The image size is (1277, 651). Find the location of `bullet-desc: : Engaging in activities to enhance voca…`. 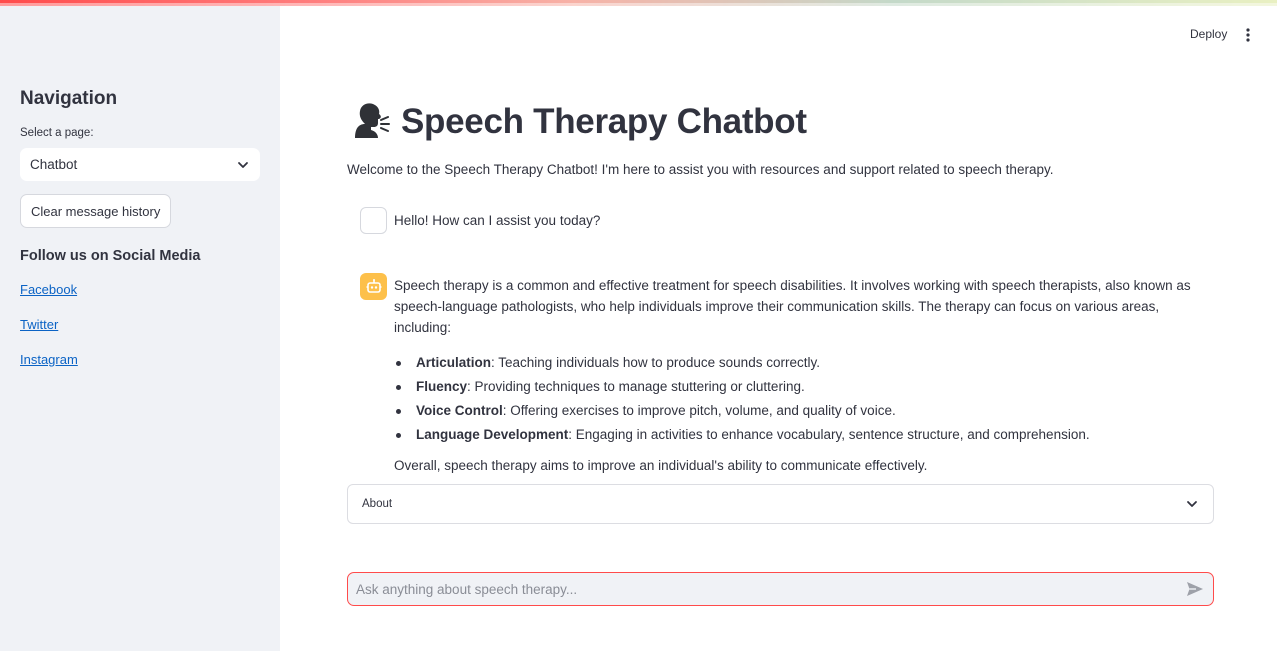

bullet-desc: : Engaging in activities to enhance voca… is located at coordinates (829, 434).